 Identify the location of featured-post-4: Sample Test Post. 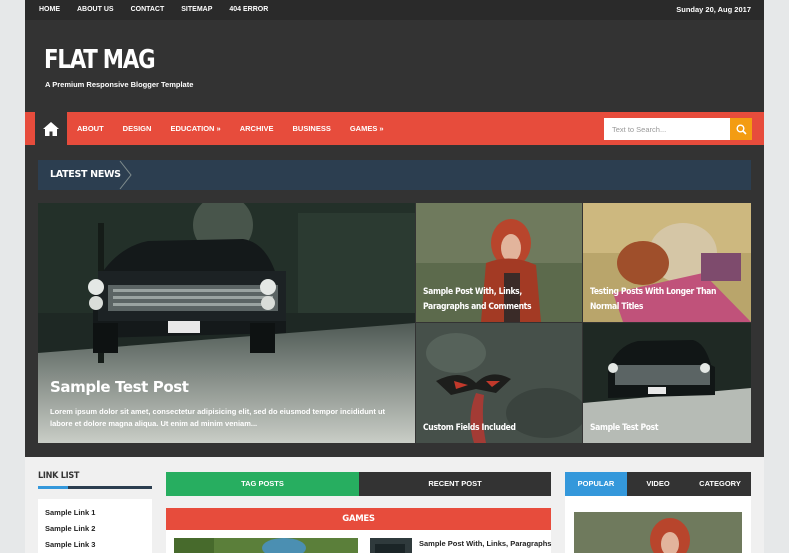
(667, 383).